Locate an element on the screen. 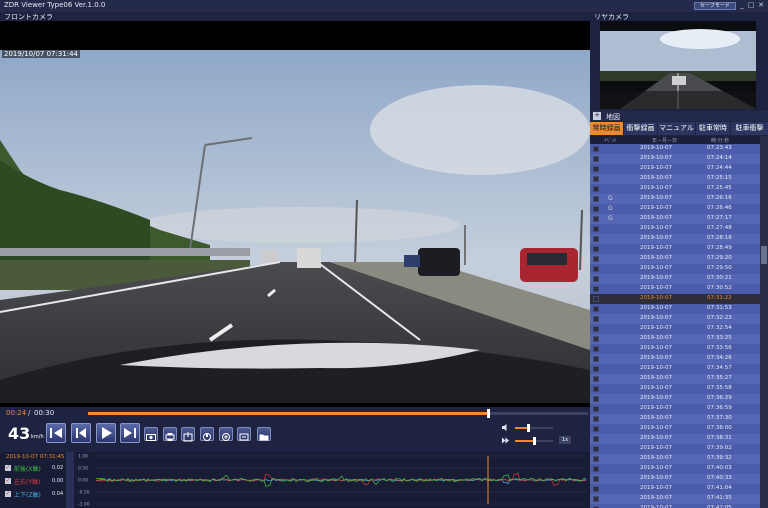 Image resolution: width=768 pixels, height=508 pixels. next-file-button is located at coordinates (130, 433).